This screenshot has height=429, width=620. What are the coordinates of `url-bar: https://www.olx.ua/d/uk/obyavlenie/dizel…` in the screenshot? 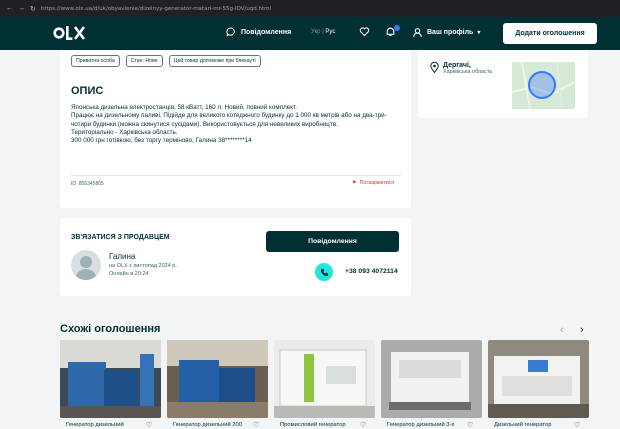 It's located at (327, 9).